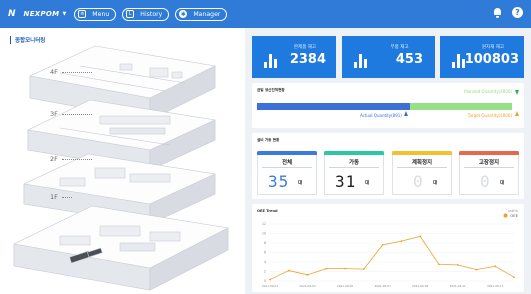 Image resolution: width=531 pixels, height=294 pixels. What do you see at coordinates (420, 286) in the screenshot?
I see `x-tick-label: 2021-09-09` at bounding box center [420, 286].